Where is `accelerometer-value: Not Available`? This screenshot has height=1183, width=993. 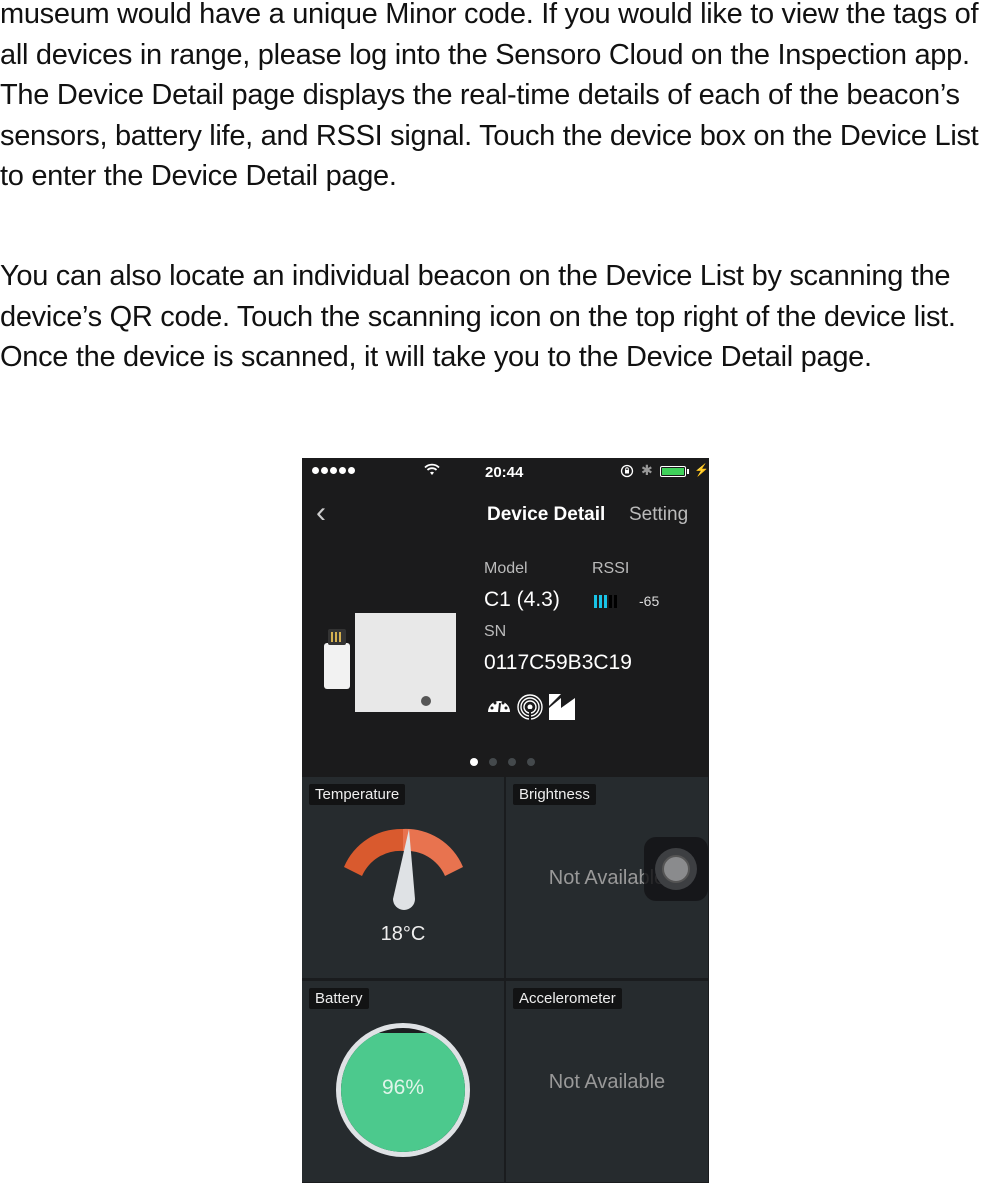 accelerometer-value: Not Available is located at coordinates (607, 1082).